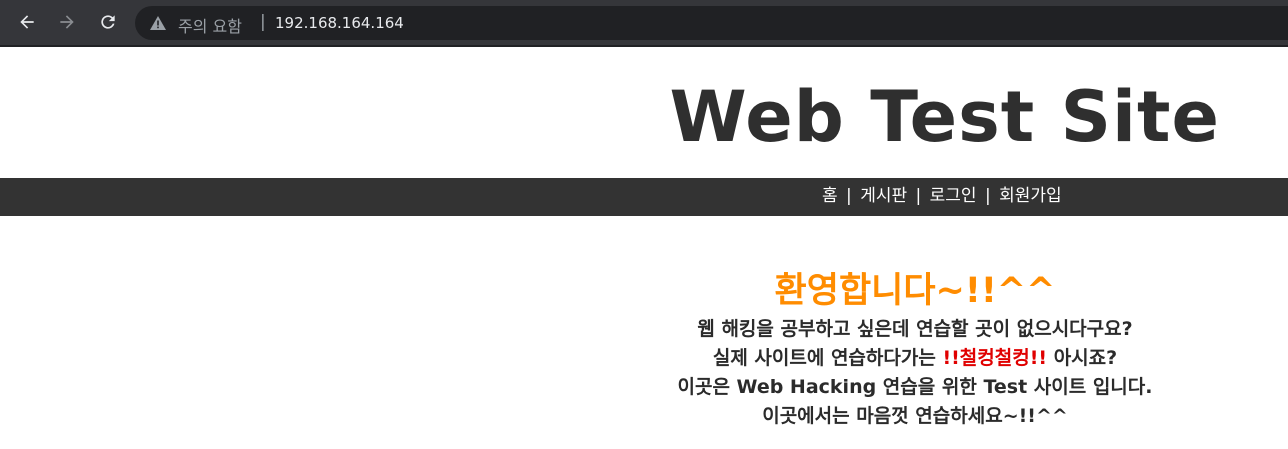  I want to click on nav-link-login: 로그인, so click(953, 196).